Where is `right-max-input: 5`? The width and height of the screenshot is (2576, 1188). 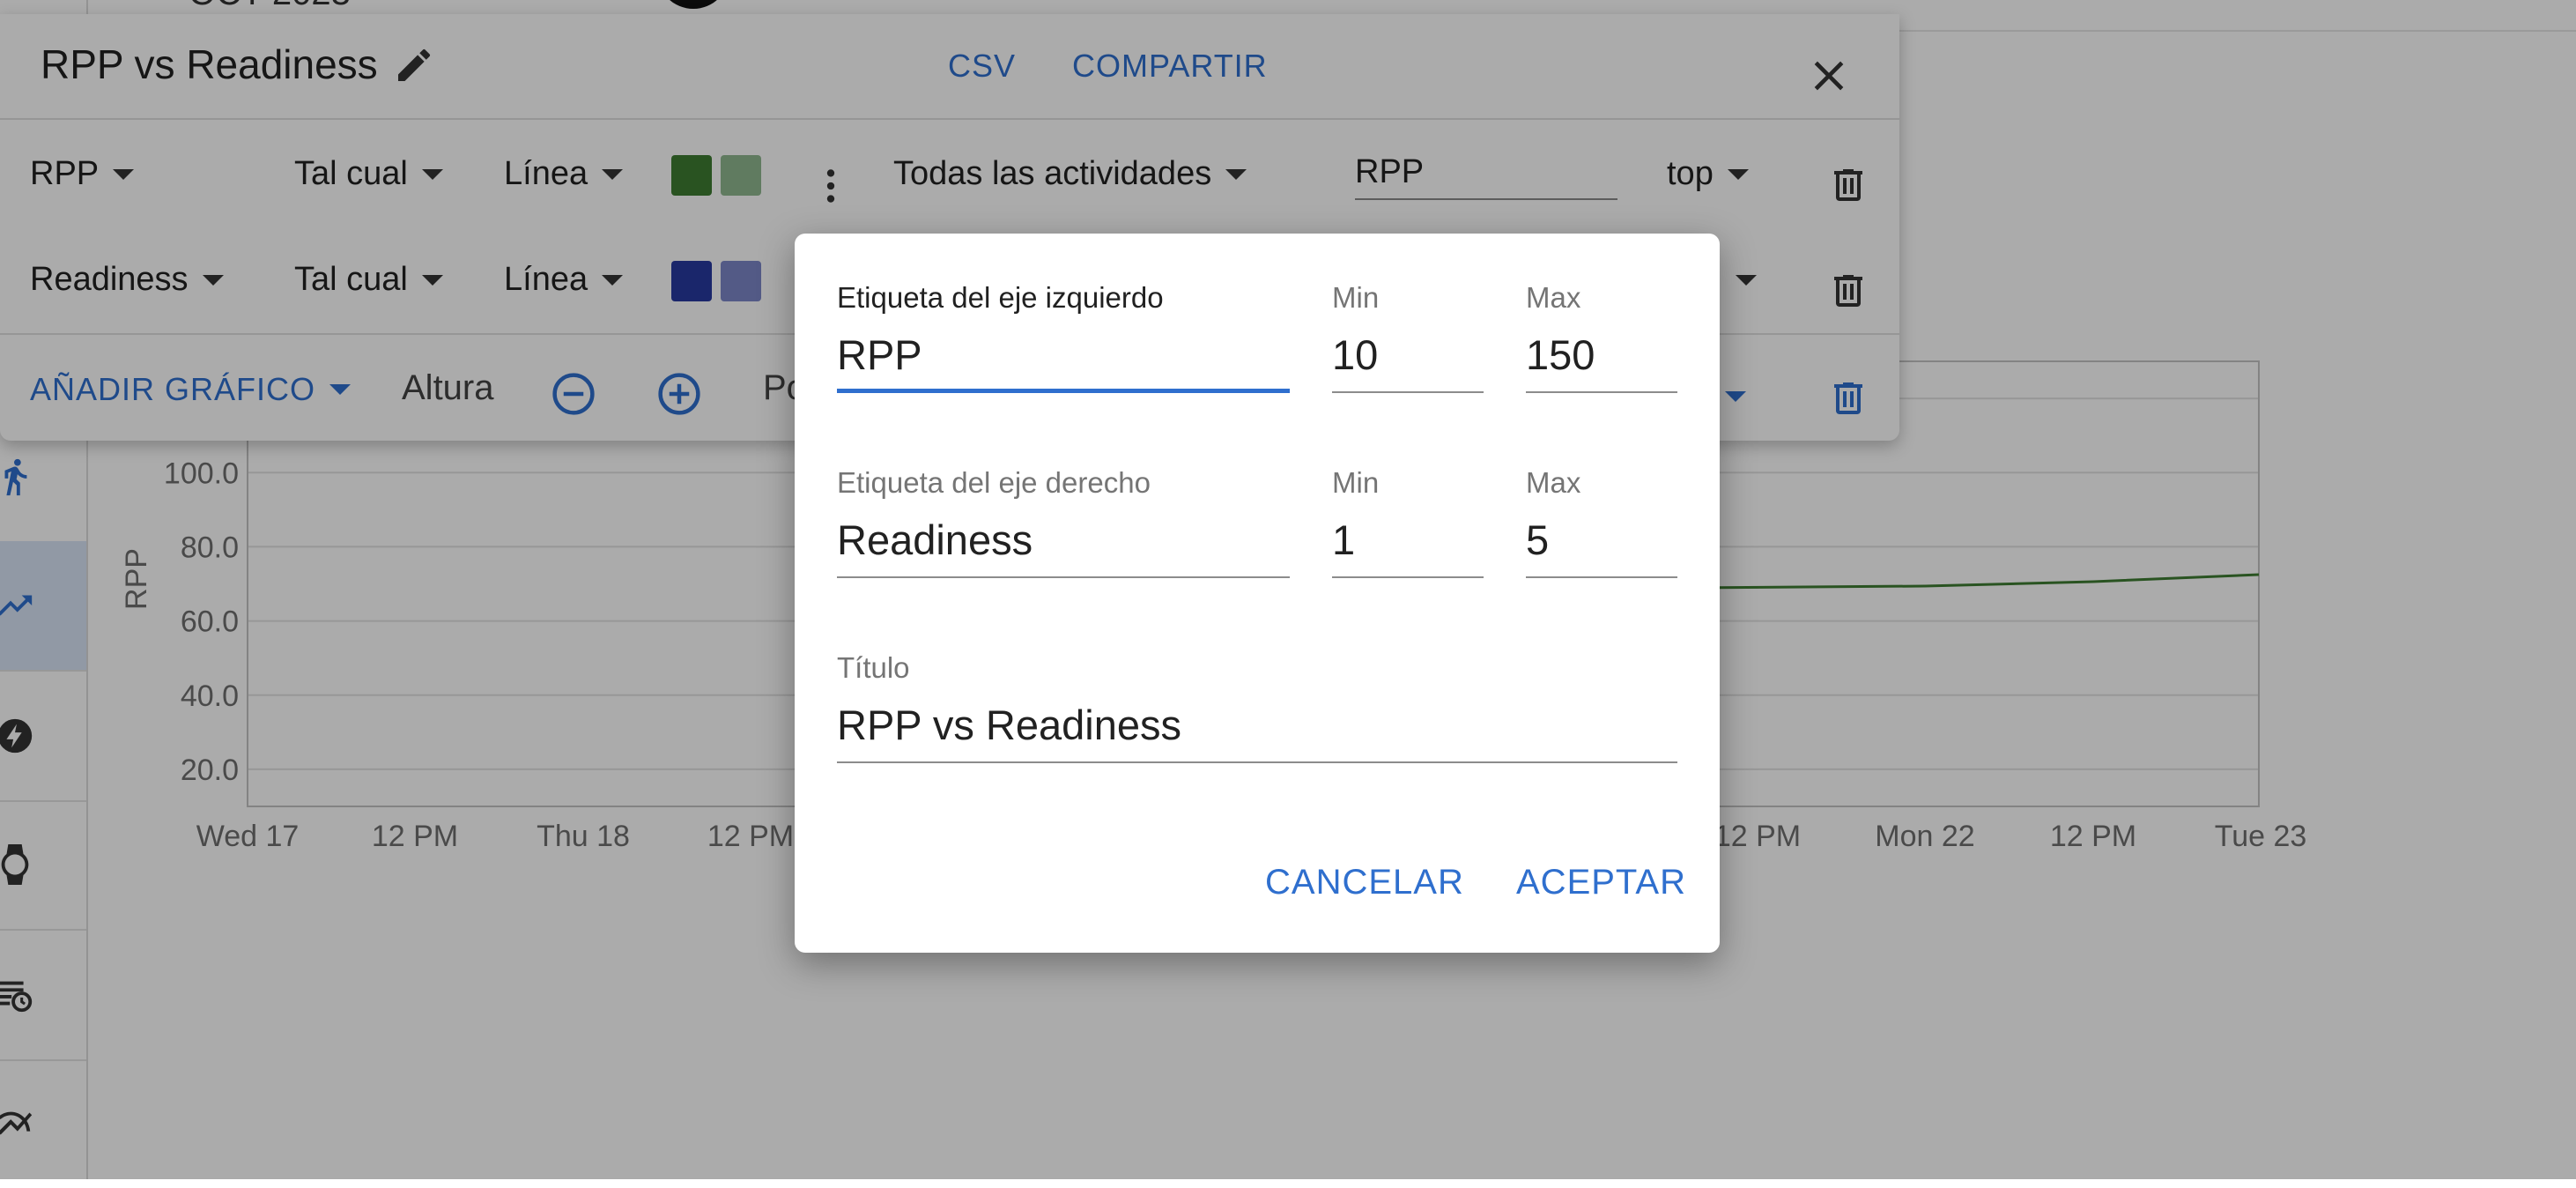 right-max-input: 5 is located at coordinates (1602, 547).